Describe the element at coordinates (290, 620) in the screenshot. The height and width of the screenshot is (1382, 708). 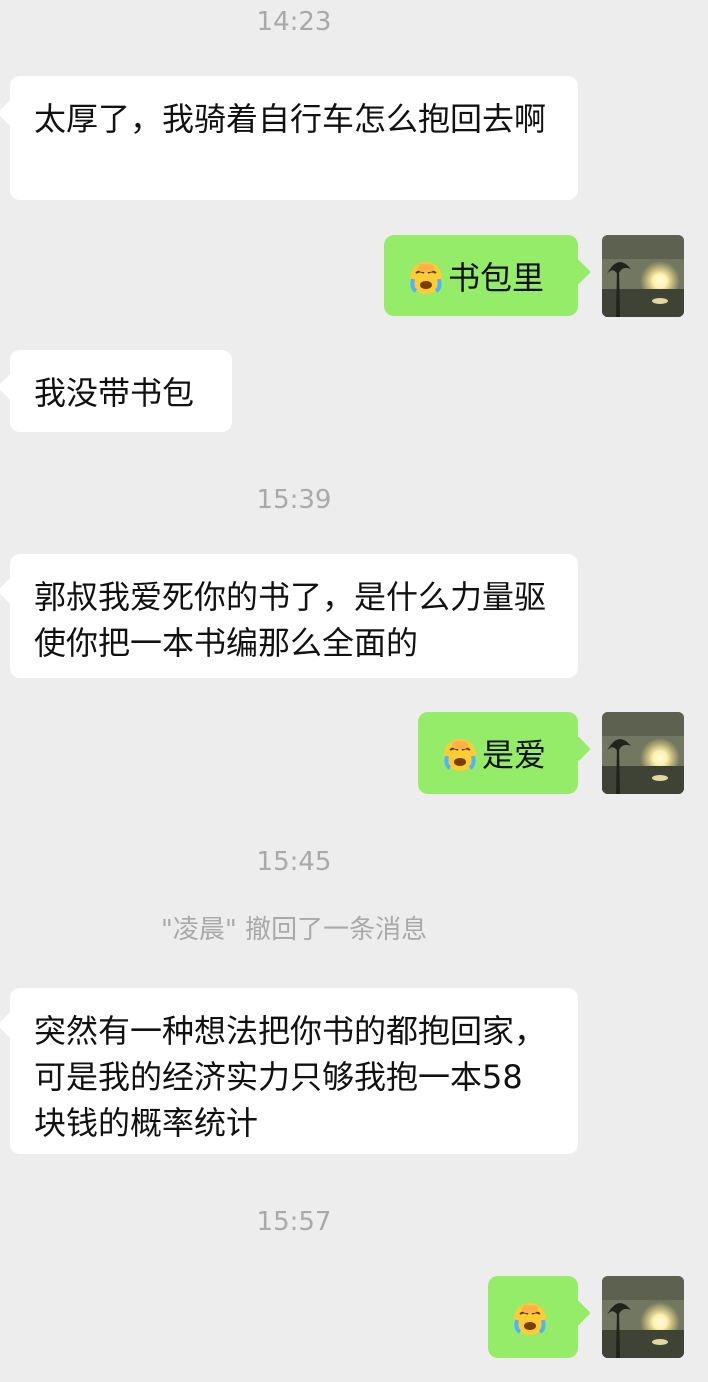
I see `message-text: 郭叔我爱死你的书了，是什么力量驱使你把一本书编那么全面的` at that location.